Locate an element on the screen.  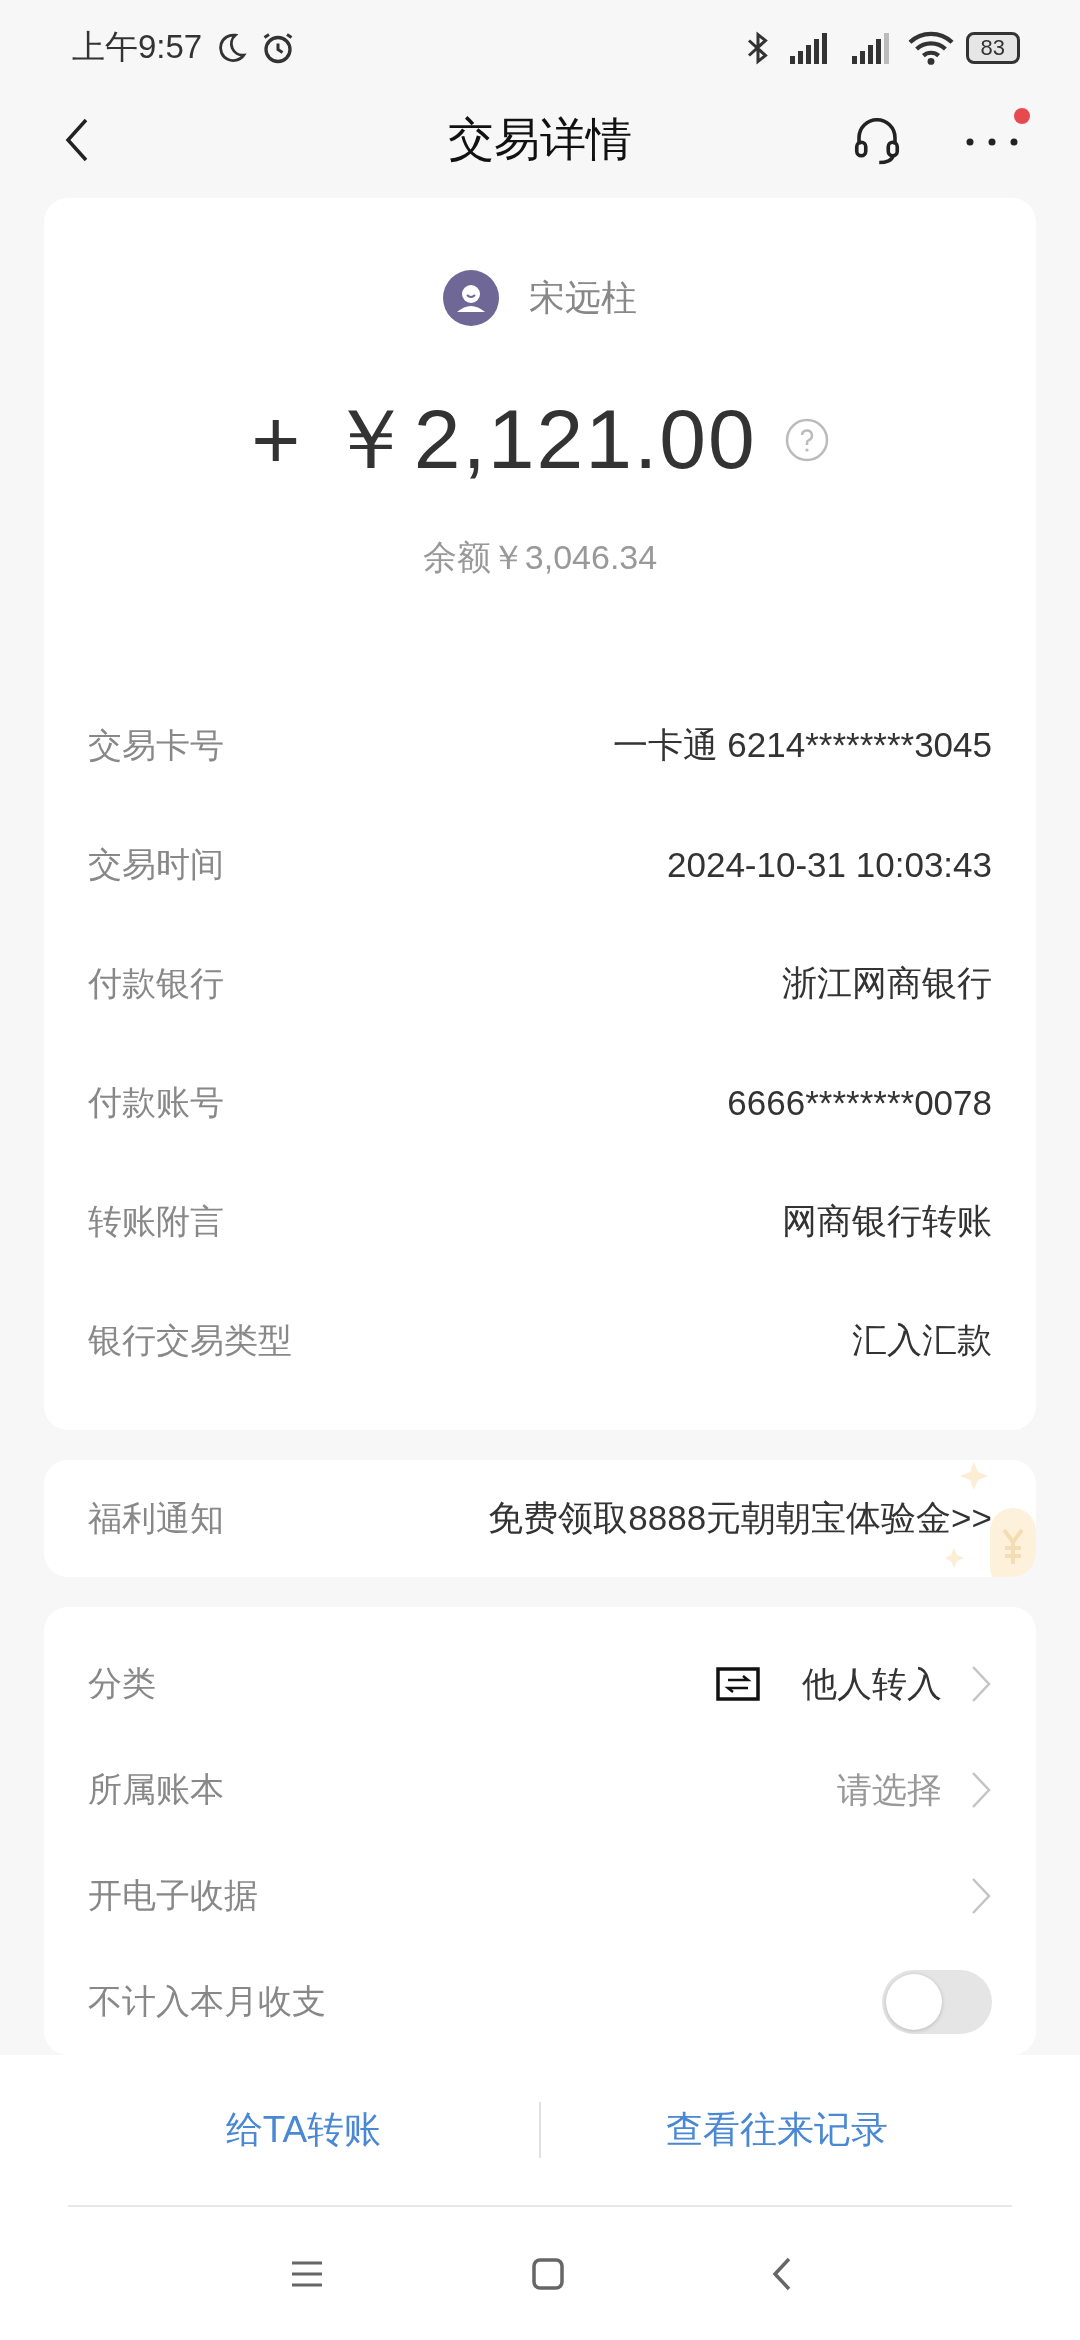
detail-value: 2024-10-31 10:03:43 is located at coordinates (829, 864).